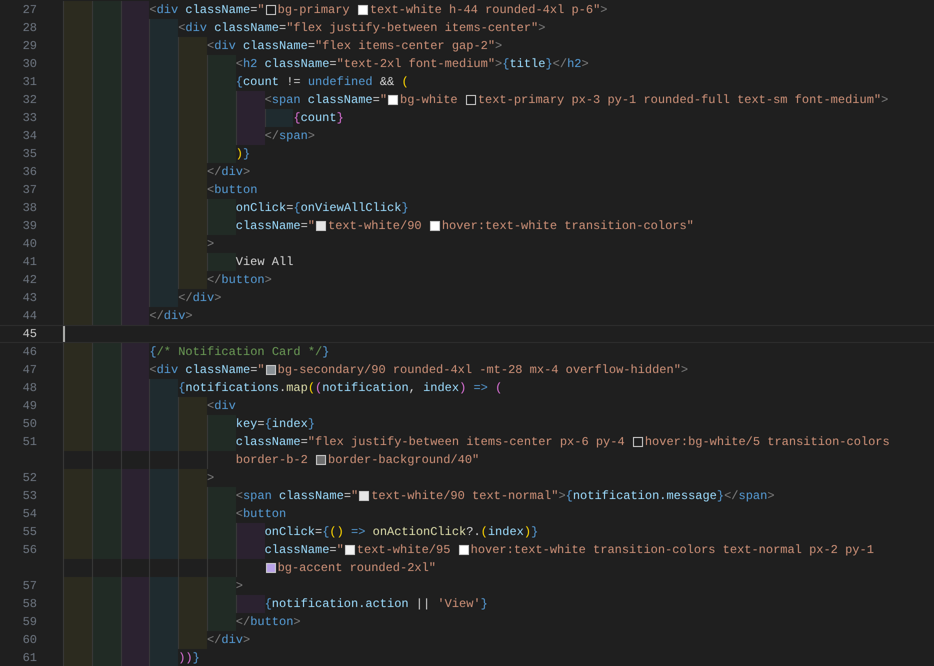 The width and height of the screenshot is (934, 666). I want to click on code-text: {notifications.map((notification, index) => (, so click(340, 388).